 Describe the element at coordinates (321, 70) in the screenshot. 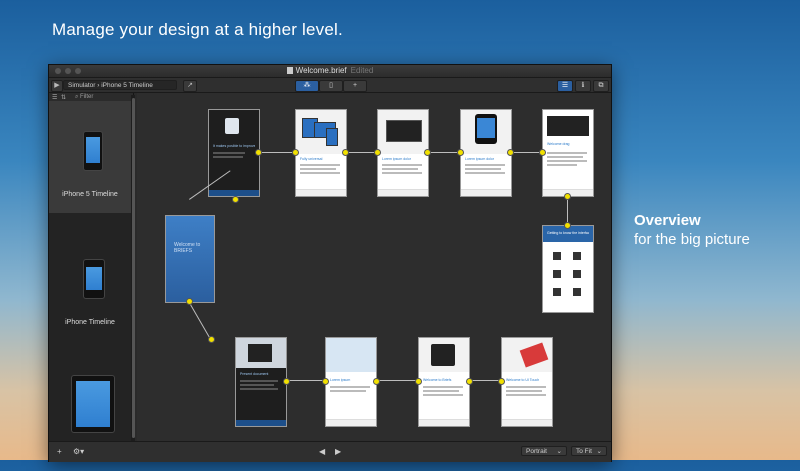

I see `document-name: Welcome.brief` at that location.